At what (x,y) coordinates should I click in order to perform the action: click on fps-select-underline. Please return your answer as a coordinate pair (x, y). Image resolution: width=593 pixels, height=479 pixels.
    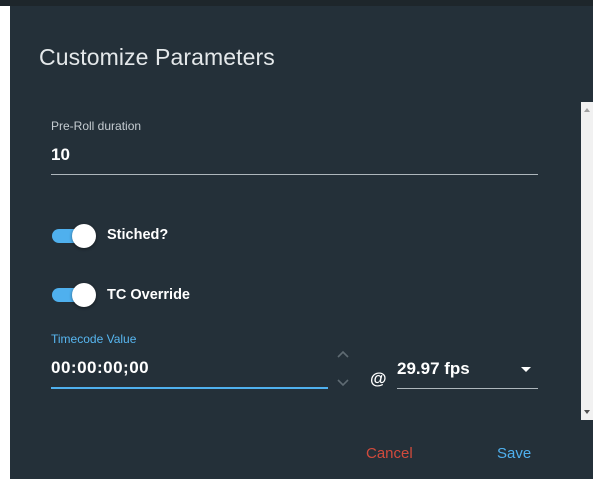
    Looking at the image, I should click on (467, 388).